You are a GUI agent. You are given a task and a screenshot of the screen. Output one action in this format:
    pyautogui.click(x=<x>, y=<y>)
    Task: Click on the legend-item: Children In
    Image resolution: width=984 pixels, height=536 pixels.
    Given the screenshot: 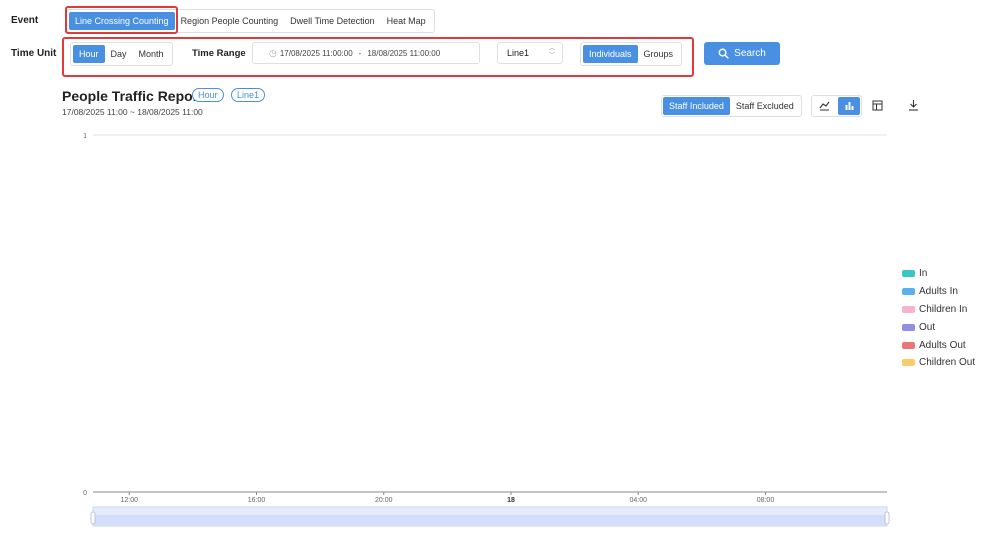 What is the action you would take?
    pyautogui.click(x=938, y=310)
    